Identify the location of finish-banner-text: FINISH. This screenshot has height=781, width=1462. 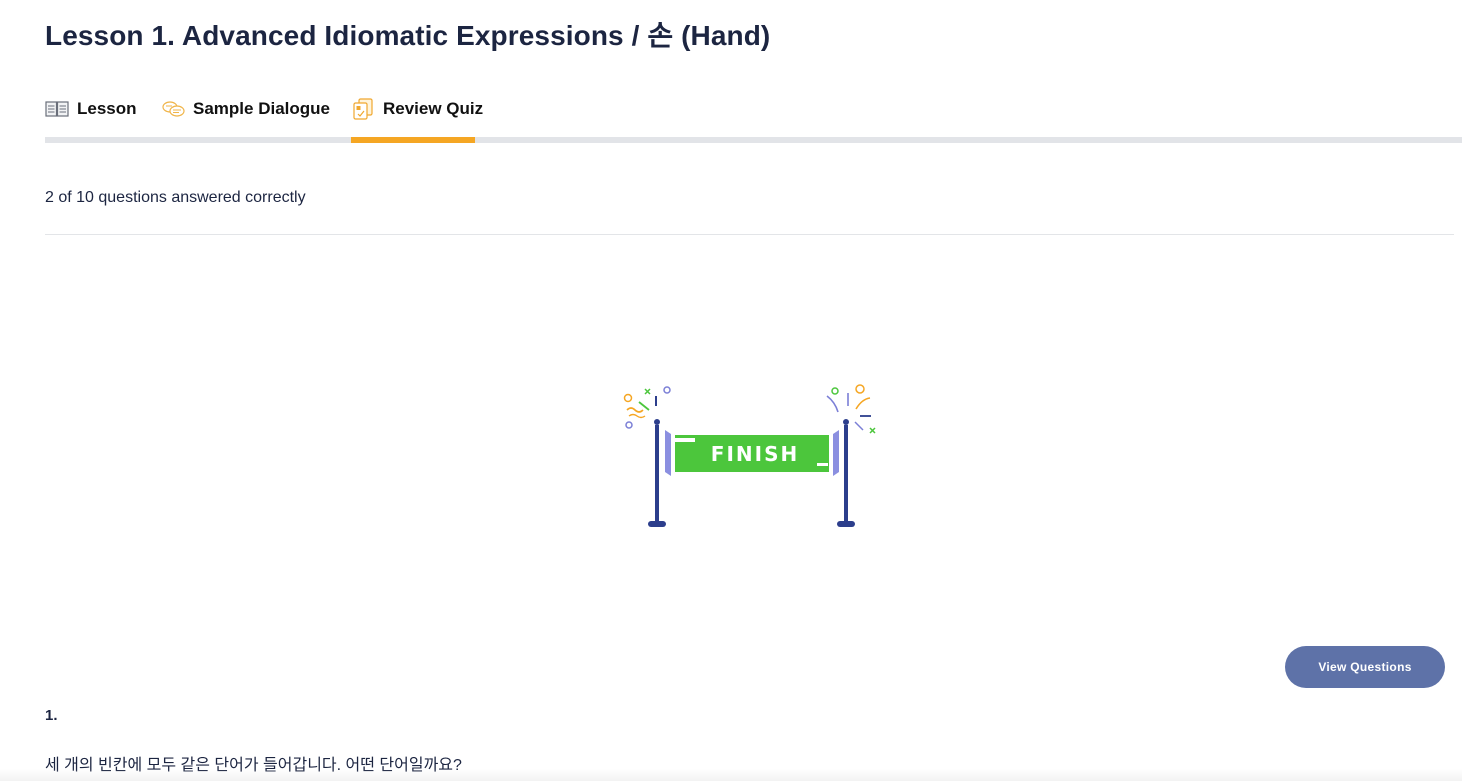
(755, 454).